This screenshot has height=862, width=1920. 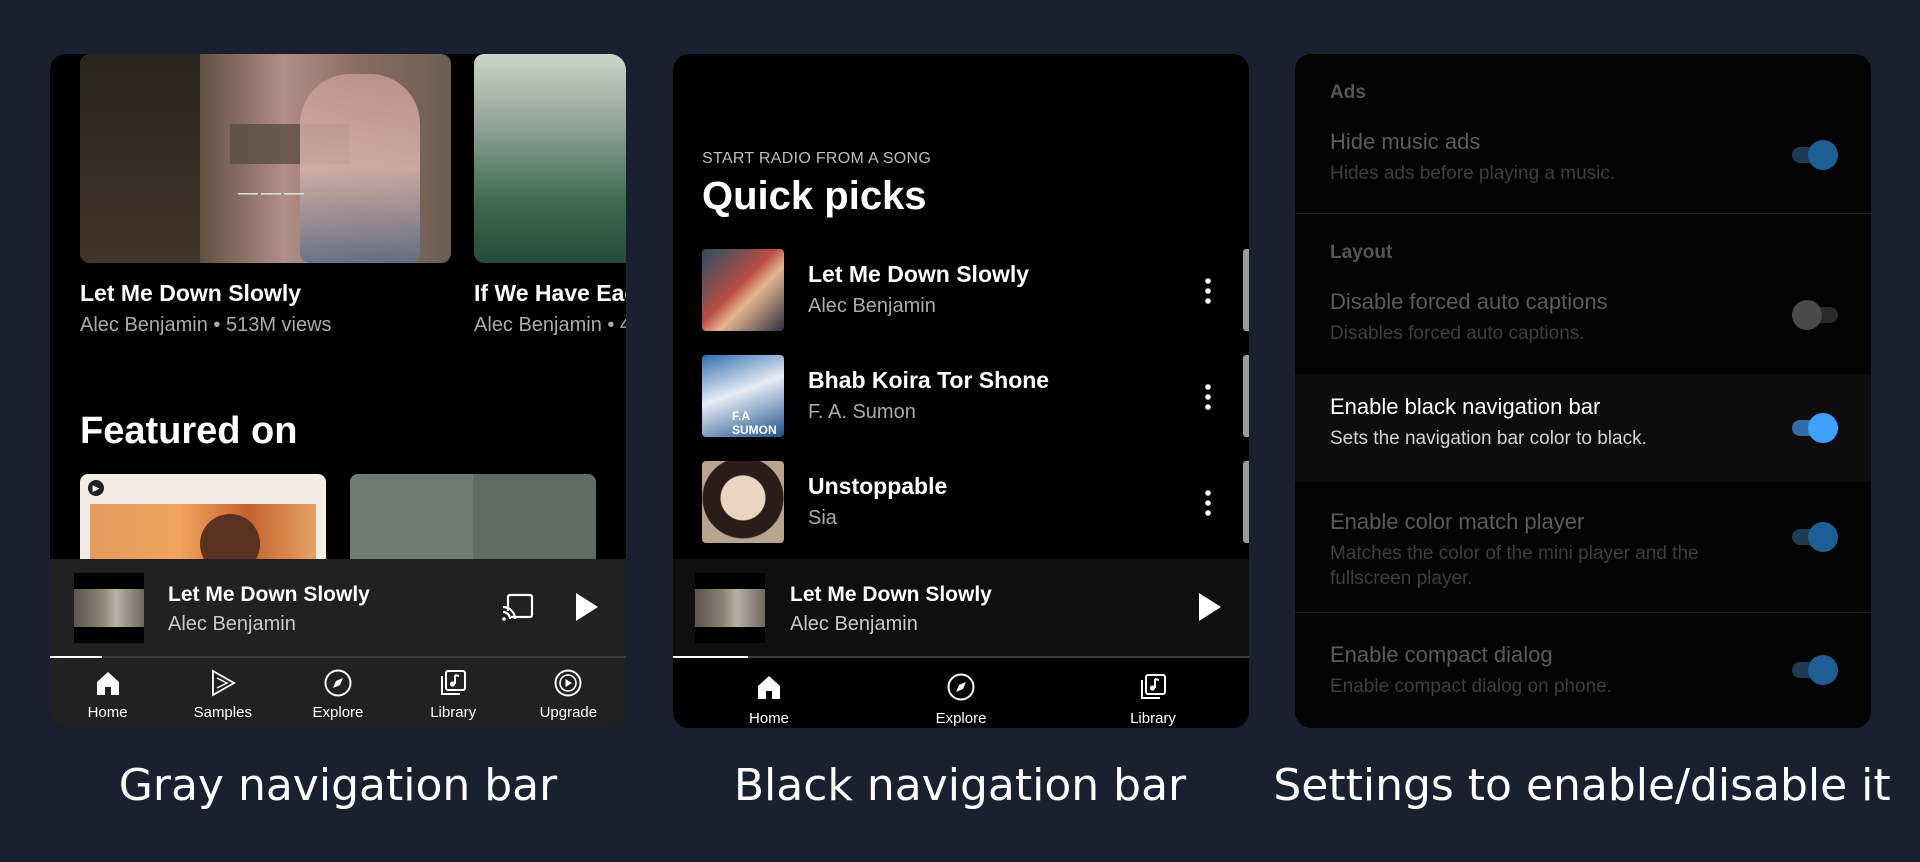 I want to click on black-navigation-bar: Home Explore Library, so click(x=961, y=693).